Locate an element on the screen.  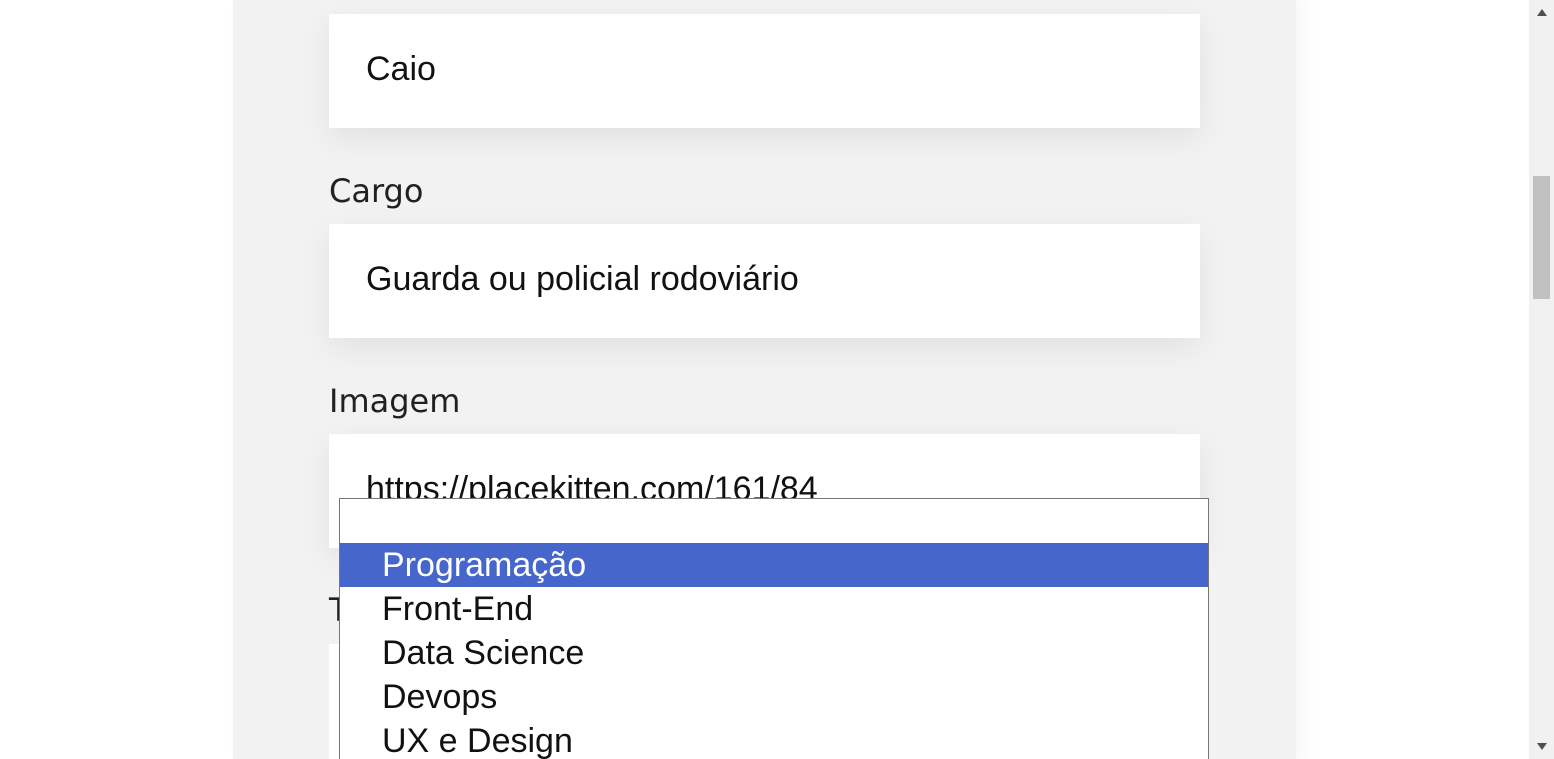
dropdown-option-front-end: Front-End is located at coordinates (774, 609).